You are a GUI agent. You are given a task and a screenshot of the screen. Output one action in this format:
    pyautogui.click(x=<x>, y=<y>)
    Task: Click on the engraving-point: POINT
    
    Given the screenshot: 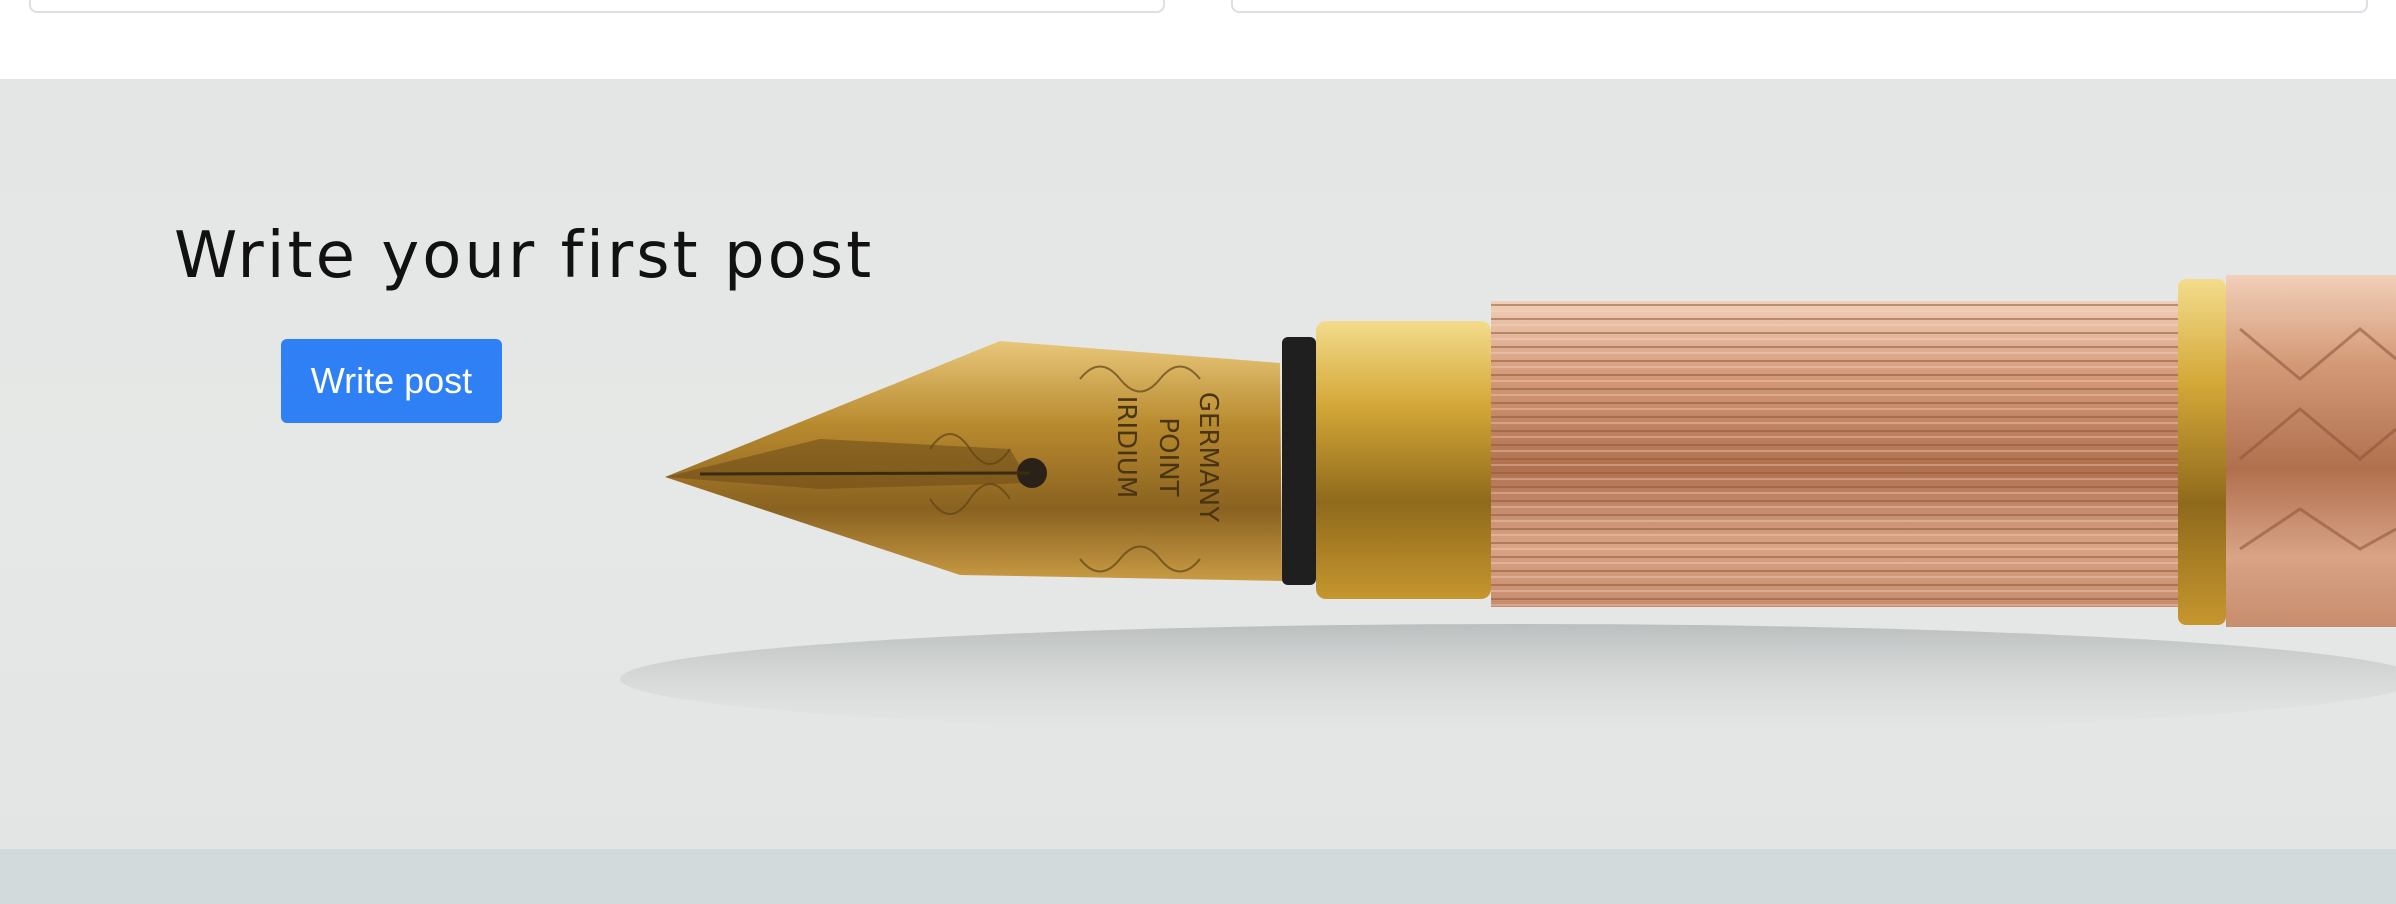 What is the action you would take?
    pyautogui.click(x=1168, y=456)
    